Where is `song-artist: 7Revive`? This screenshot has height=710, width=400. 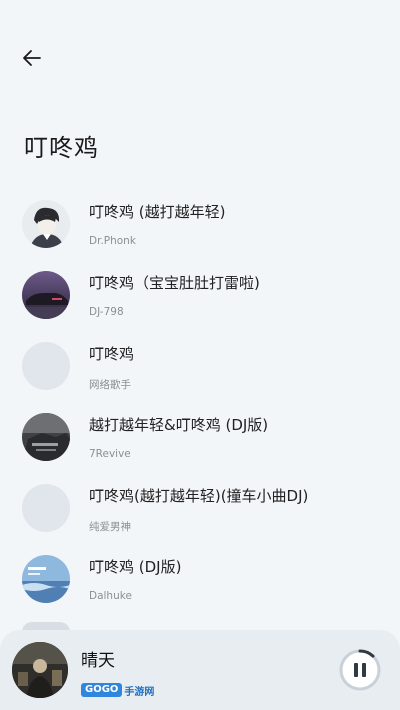
song-artist: 7Revive is located at coordinates (110, 454).